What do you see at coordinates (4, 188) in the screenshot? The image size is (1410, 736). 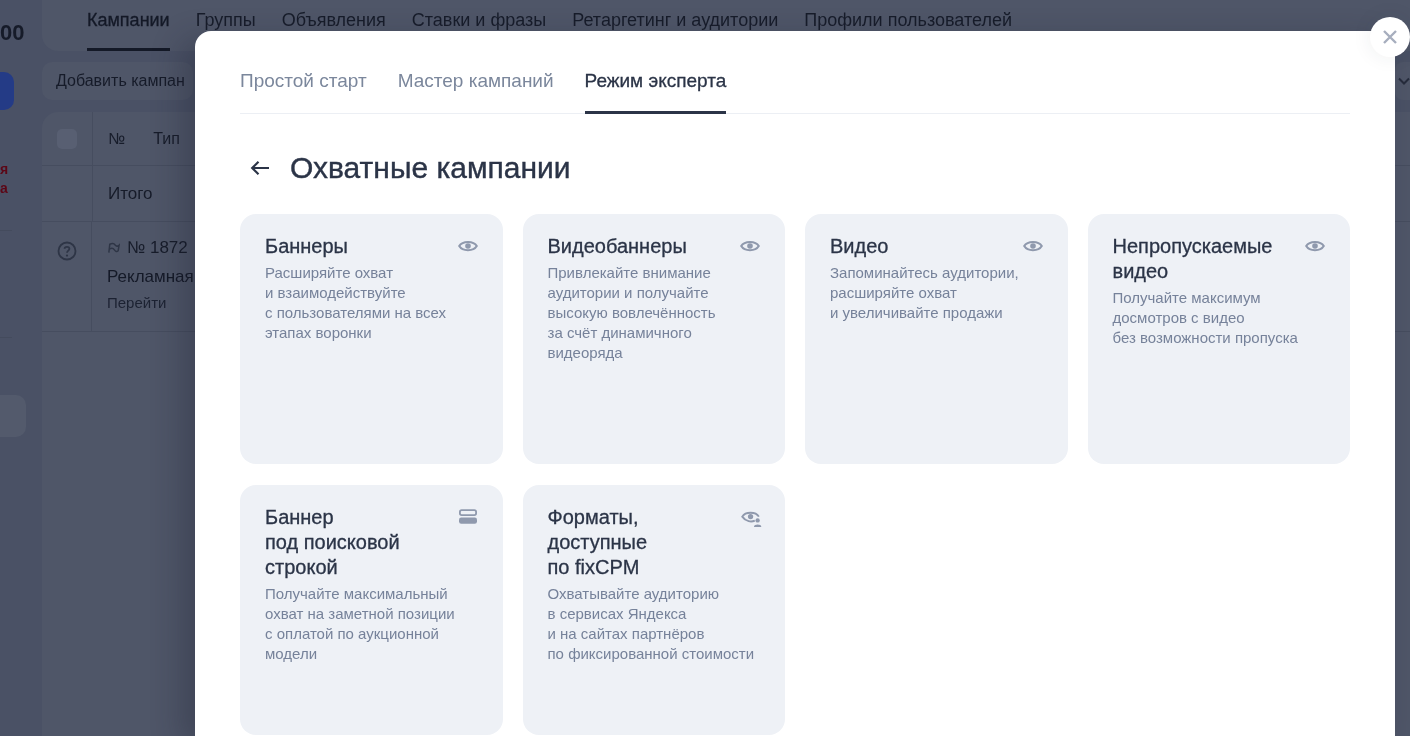 I see `notice-text: а` at bounding box center [4, 188].